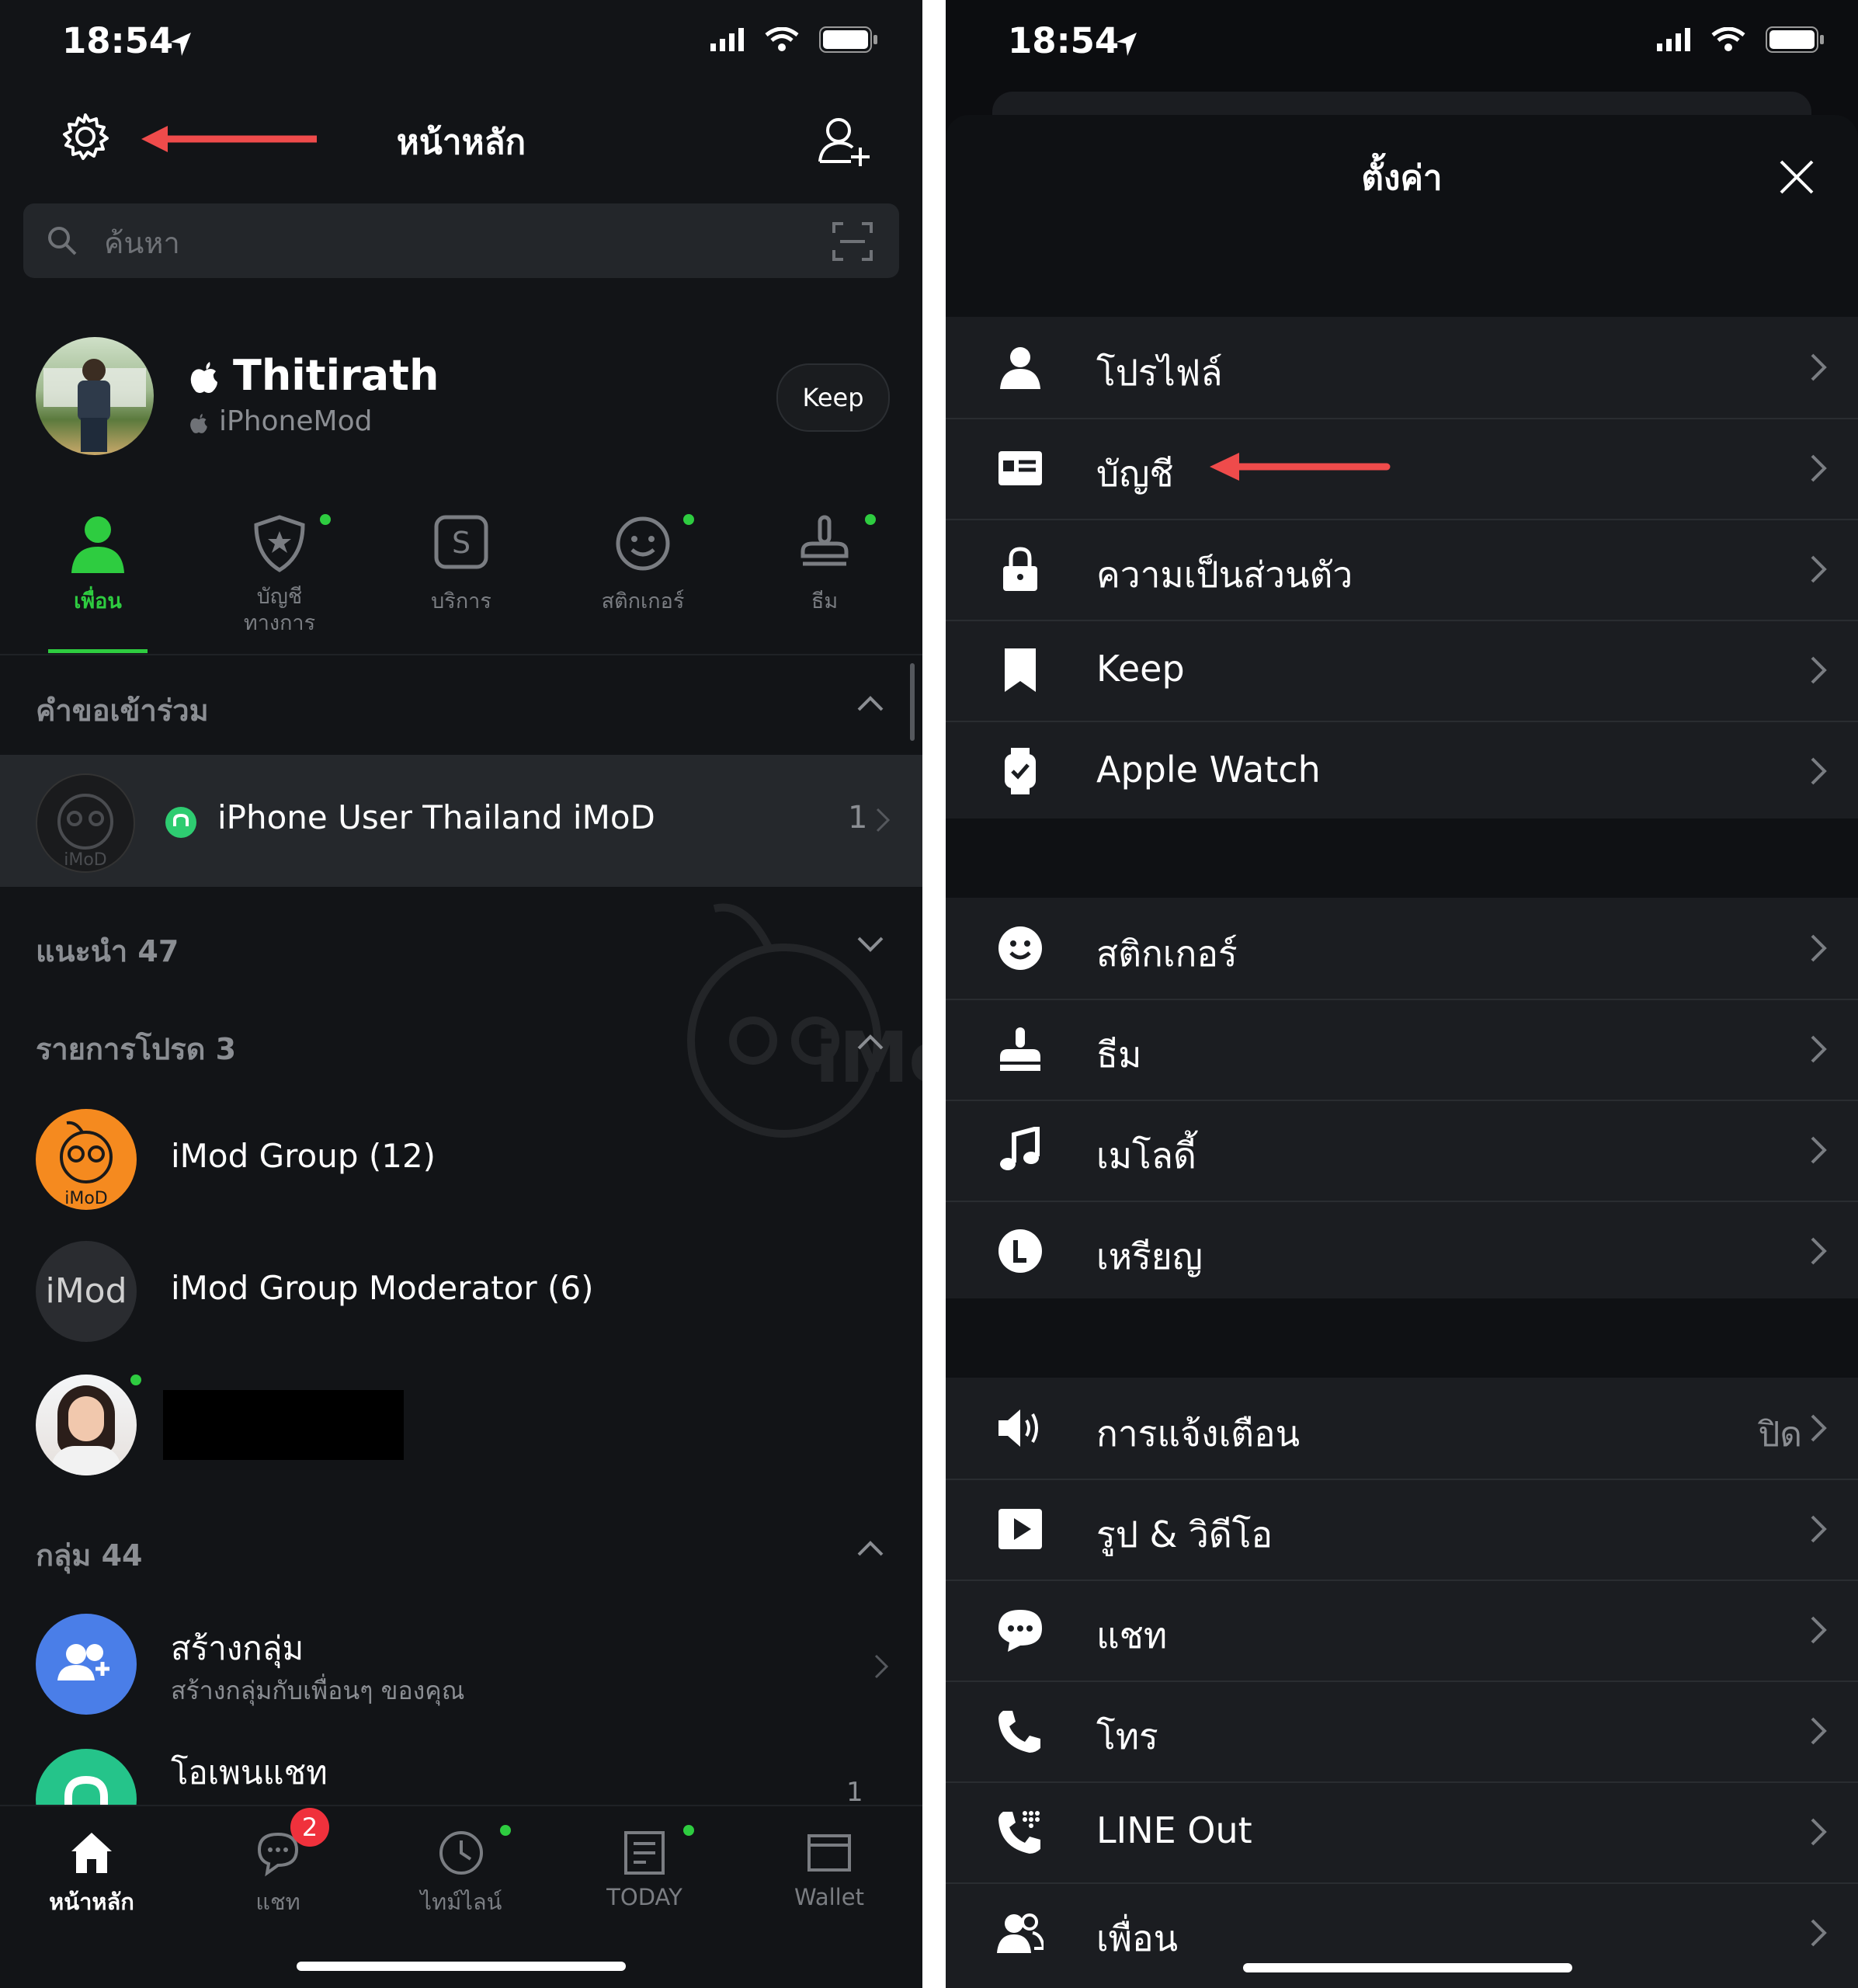  What do you see at coordinates (461, 1667) in the screenshot?
I see `create-group-item: สร้างกลุ่ม สร้างกลุ่มกับเพื่อนๆ ของคุณ` at bounding box center [461, 1667].